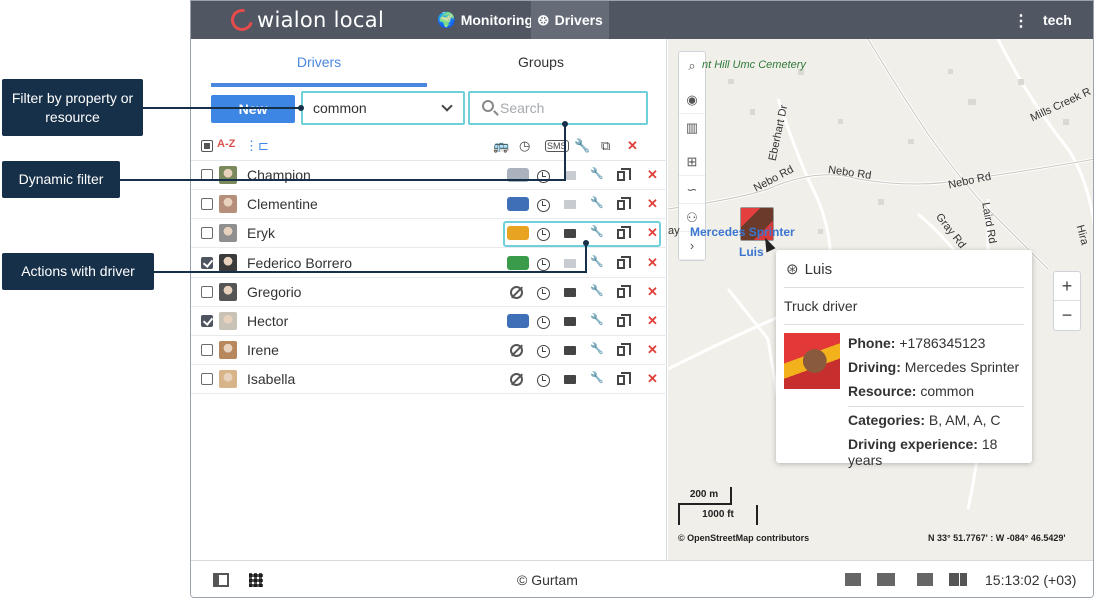 The image size is (1094, 598). Describe the element at coordinates (582, 146) in the screenshot. I see `wrench-column-icon: 🔧` at that location.